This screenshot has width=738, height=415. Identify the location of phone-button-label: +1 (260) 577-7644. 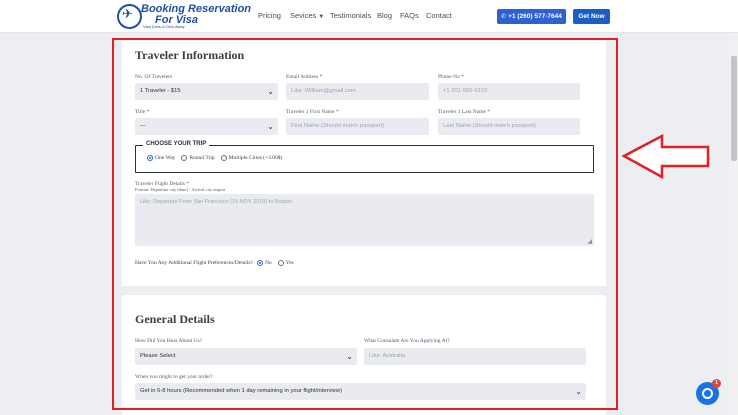
(535, 16).